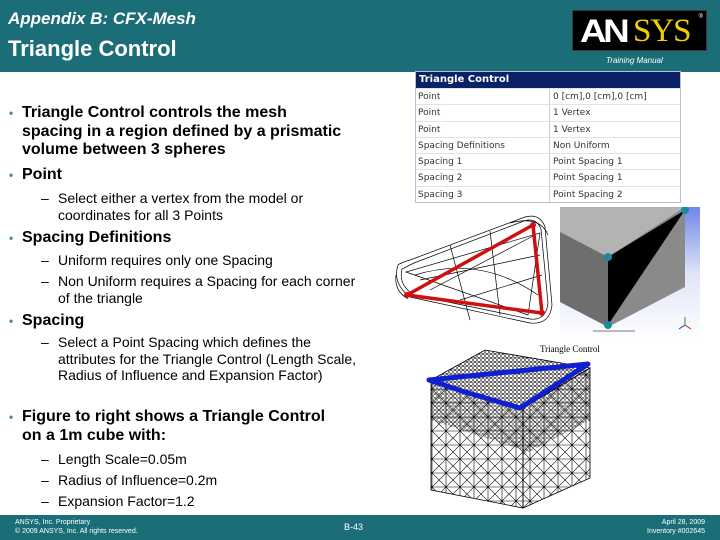 This screenshot has width=720, height=540. I want to click on property-name: Spacing 3, so click(483, 194).